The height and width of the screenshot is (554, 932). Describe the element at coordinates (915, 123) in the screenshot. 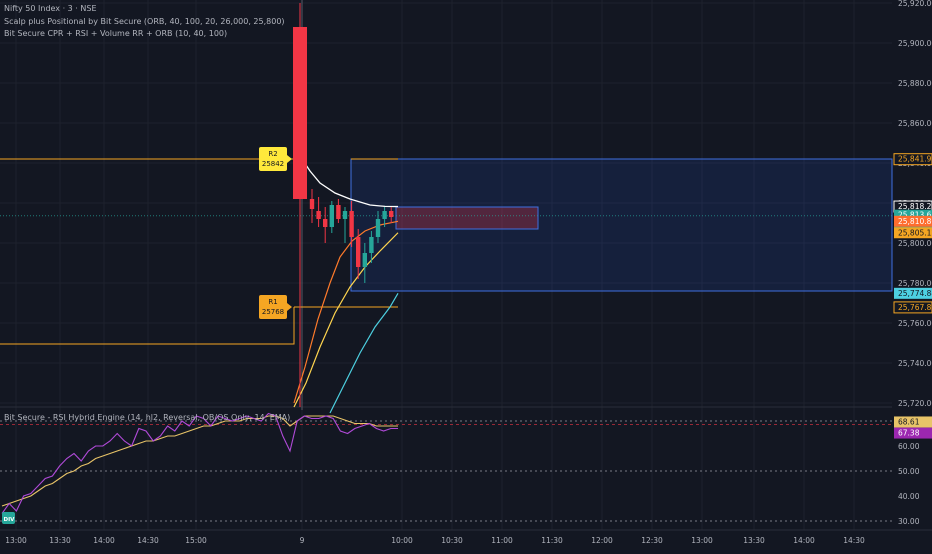

I see `price-tick-label: 25,860.00` at that location.